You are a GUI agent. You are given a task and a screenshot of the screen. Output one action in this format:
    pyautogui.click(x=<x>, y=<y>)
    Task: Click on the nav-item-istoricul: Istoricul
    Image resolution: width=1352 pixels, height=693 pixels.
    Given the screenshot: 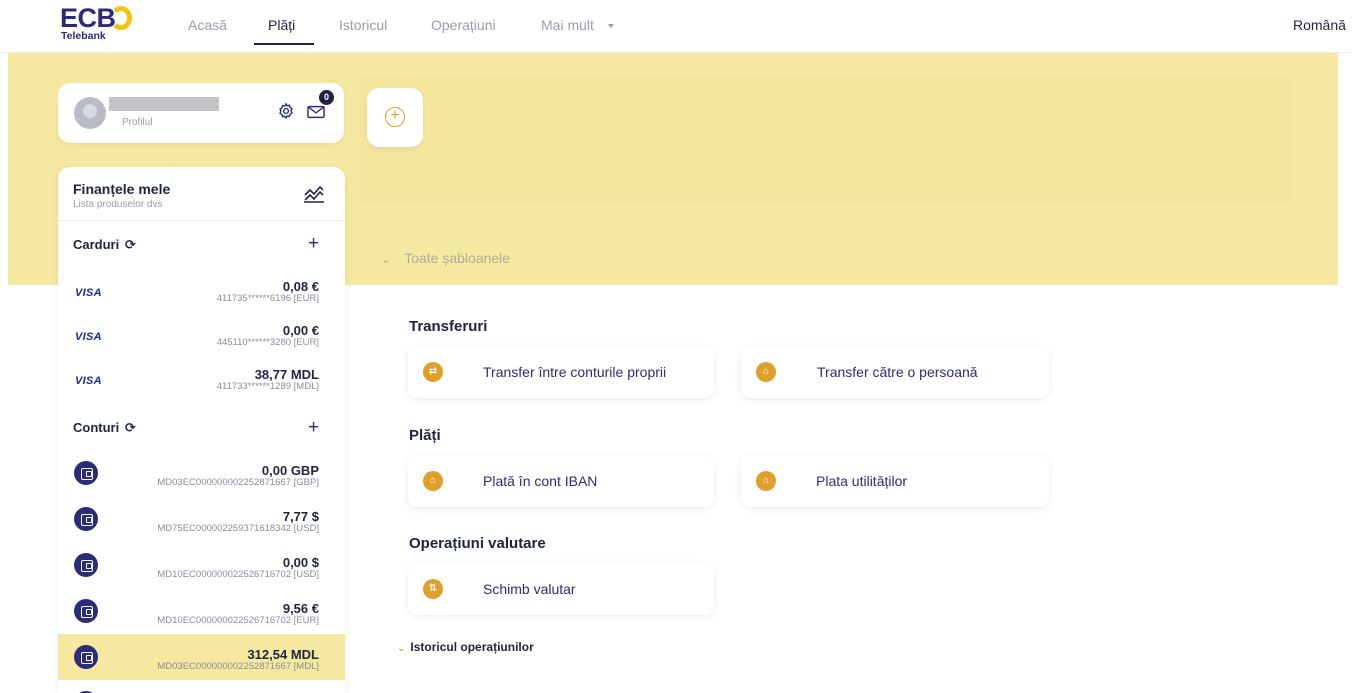 What is the action you would take?
    pyautogui.click(x=363, y=25)
    